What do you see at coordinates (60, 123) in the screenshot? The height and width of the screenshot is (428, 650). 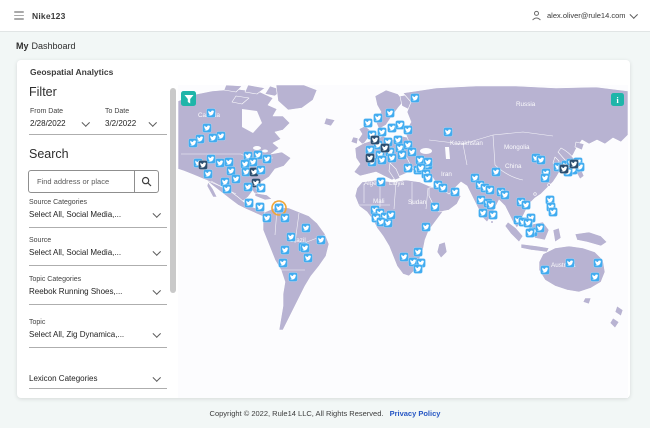 I see `from-date-select: 2/28/2022` at bounding box center [60, 123].